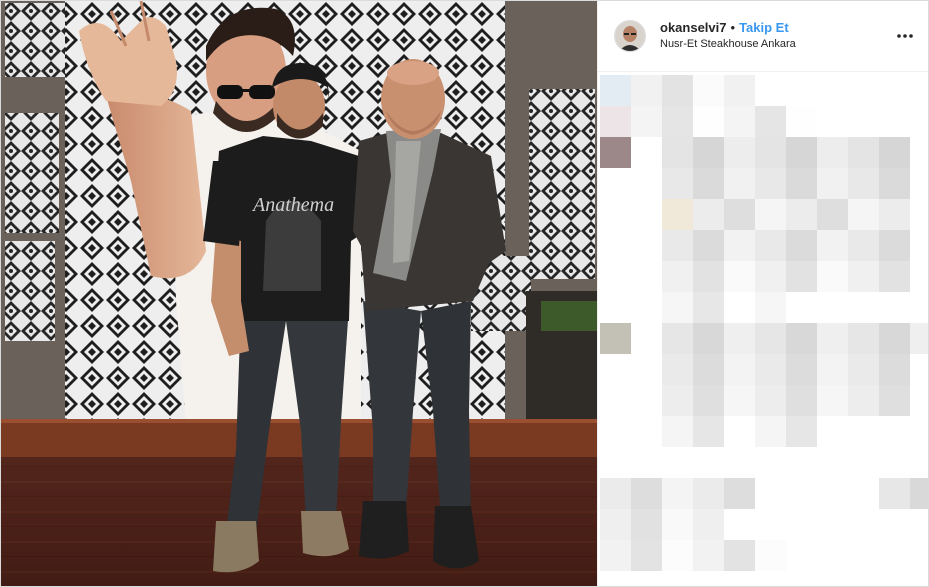 The height and width of the screenshot is (587, 929). I want to click on avatar-image, so click(630, 36).